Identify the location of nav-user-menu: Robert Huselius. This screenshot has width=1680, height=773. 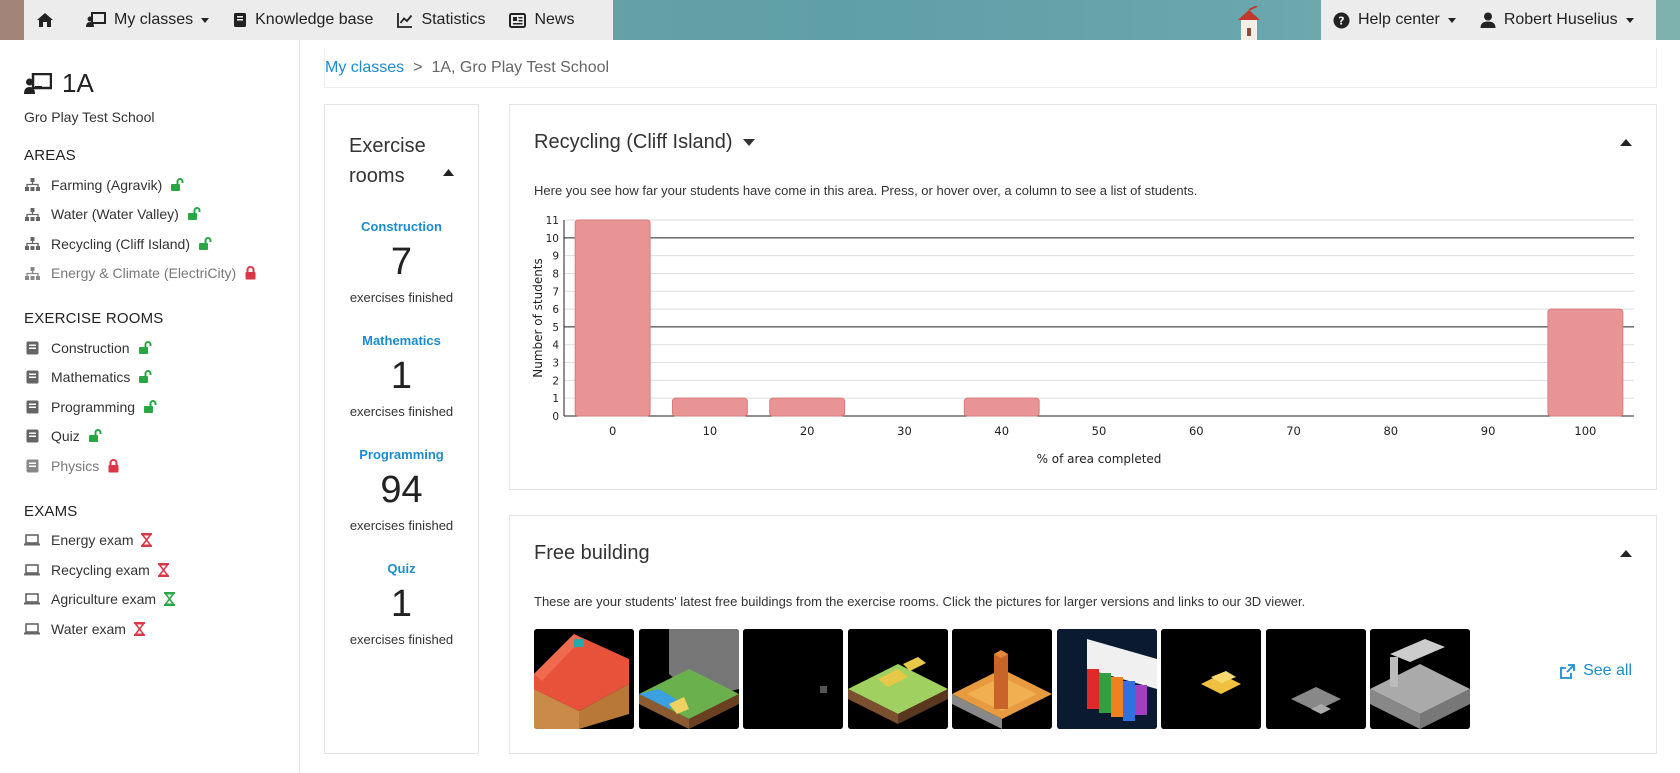
(1557, 20).